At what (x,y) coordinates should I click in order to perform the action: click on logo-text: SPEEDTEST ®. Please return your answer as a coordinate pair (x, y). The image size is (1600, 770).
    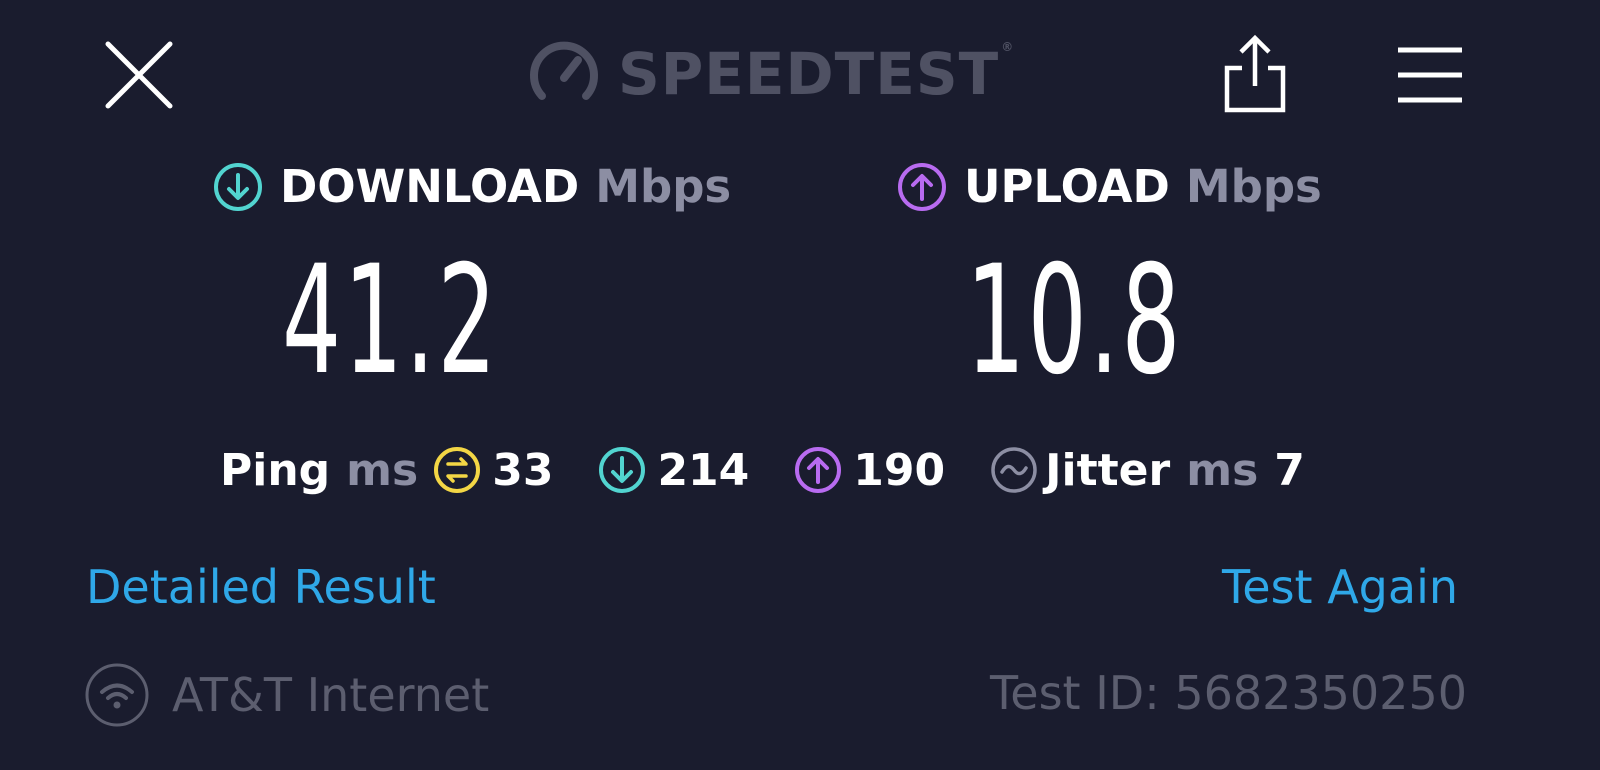
    Looking at the image, I should click on (816, 74).